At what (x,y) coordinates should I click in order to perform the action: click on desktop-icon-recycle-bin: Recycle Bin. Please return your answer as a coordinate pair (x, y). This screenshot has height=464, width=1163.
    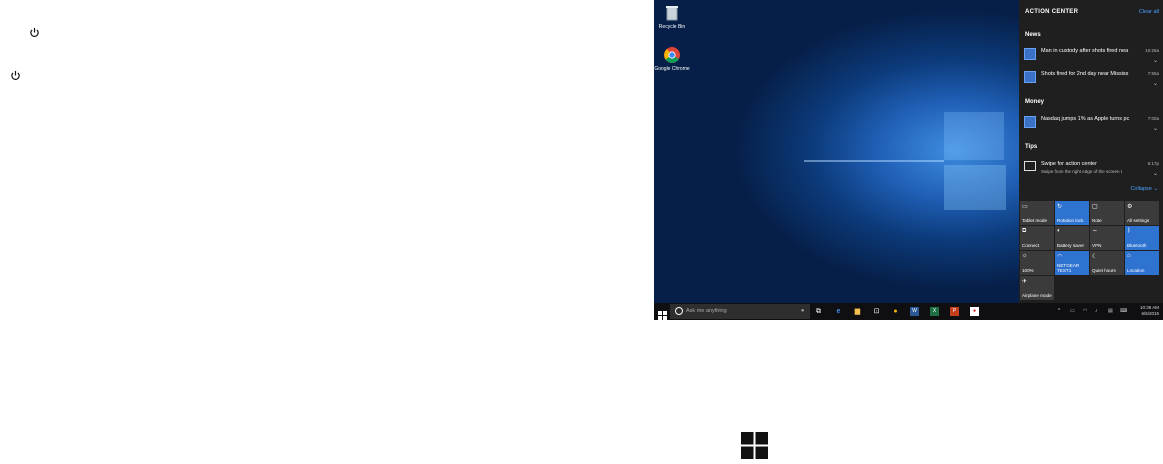
    Looking at the image, I should click on (672, 17).